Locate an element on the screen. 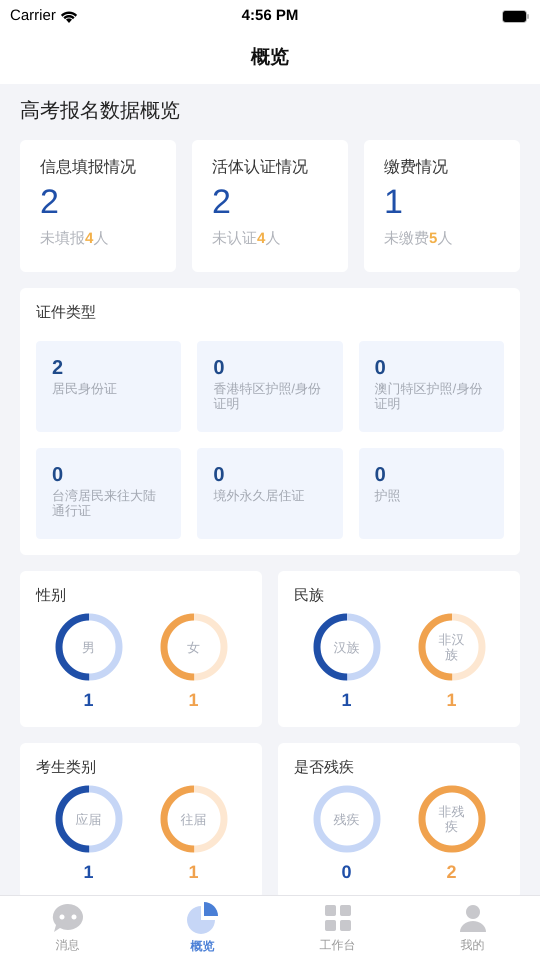 Image resolution: width=540 pixels, height=960 pixels. chat-bubble-icon is located at coordinates (67, 918).